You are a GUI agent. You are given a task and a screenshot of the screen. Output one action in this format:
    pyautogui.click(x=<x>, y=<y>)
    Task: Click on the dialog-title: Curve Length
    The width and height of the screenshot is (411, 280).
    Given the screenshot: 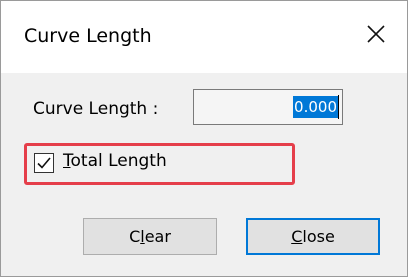 What is the action you would take?
    pyautogui.click(x=88, y=36)
    